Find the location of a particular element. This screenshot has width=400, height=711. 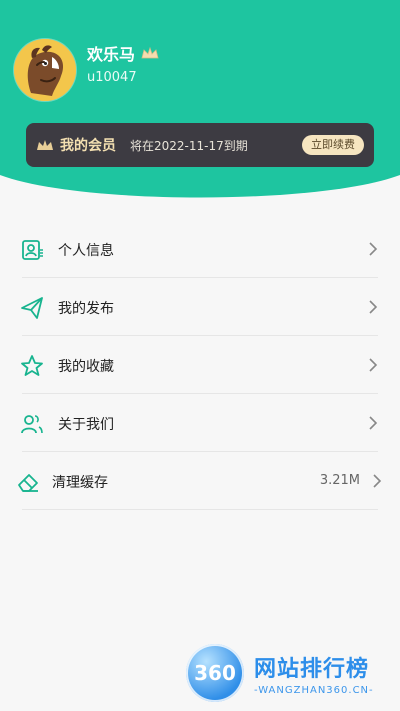

menu-item-about-us: 关于我们 is located at coordinates (200, 423).